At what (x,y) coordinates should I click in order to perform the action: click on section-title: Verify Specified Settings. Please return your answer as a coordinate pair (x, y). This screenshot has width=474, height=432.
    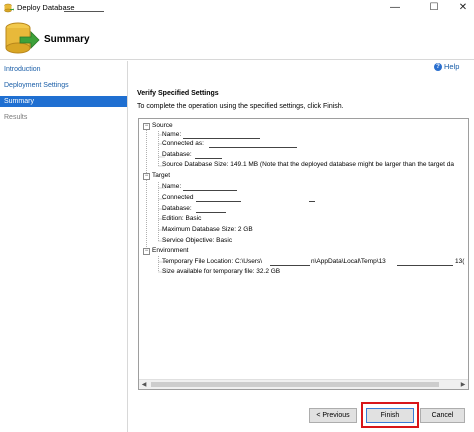
    Looking at the image, I should click on (178, 93).